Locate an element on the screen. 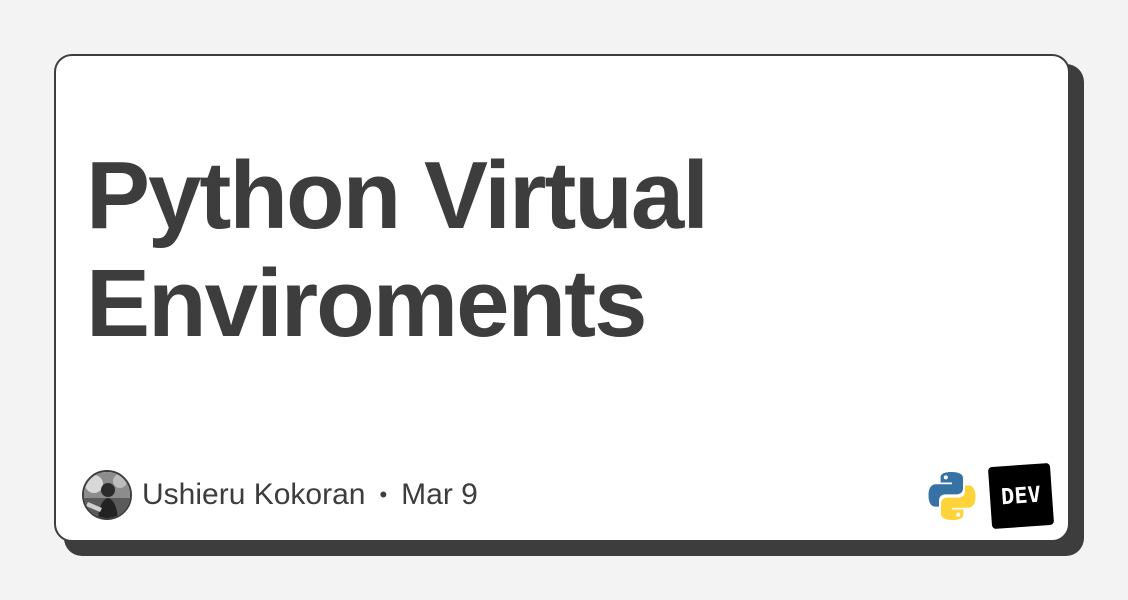 Image resolution: width=1128 pixels, height=600 pixels. author-name: Ushieru Kokoran is located at coordinates (253, 495).